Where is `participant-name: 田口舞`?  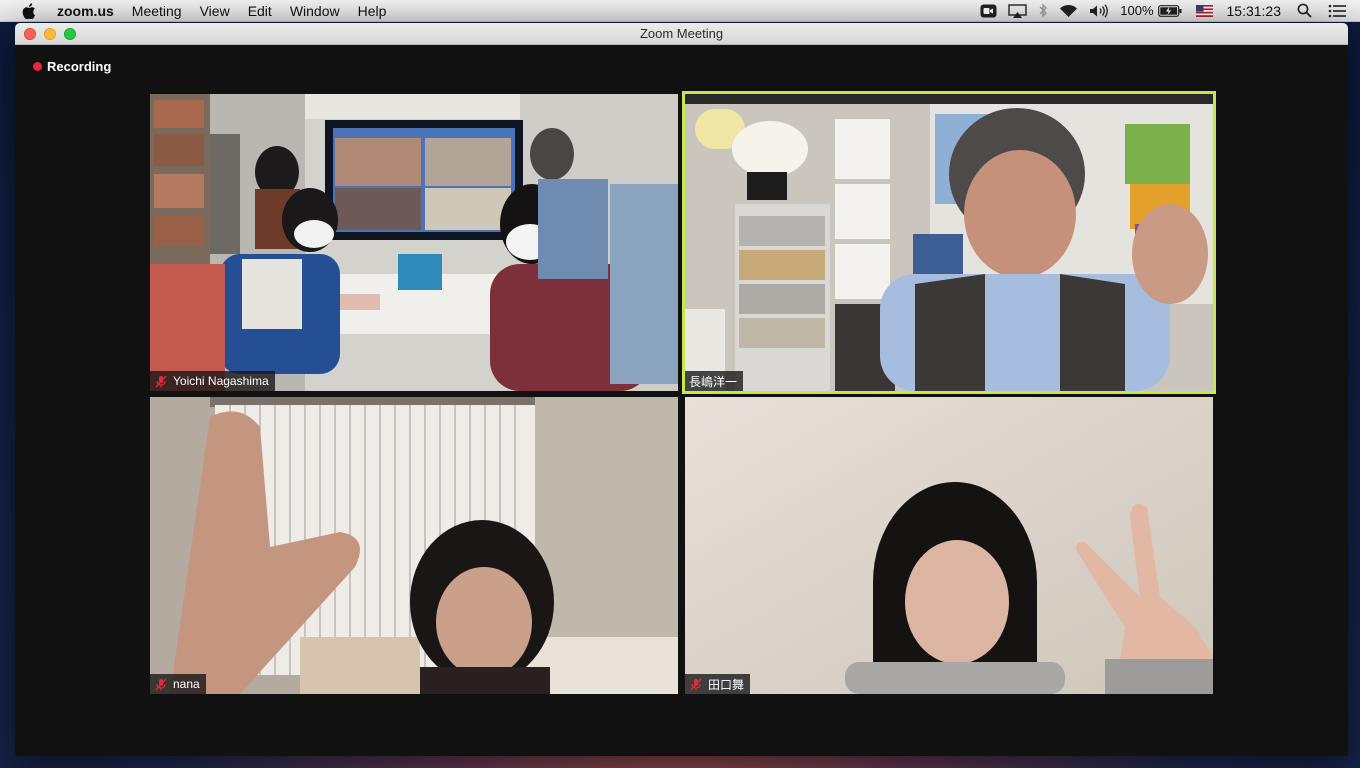
participant-name: 田口舞 is located at coordinates (726, 684).